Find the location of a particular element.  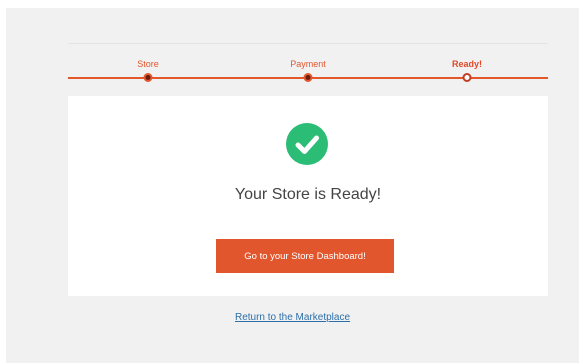

ready-title: Your Store is Ready! is located at coordinates (308, 194).